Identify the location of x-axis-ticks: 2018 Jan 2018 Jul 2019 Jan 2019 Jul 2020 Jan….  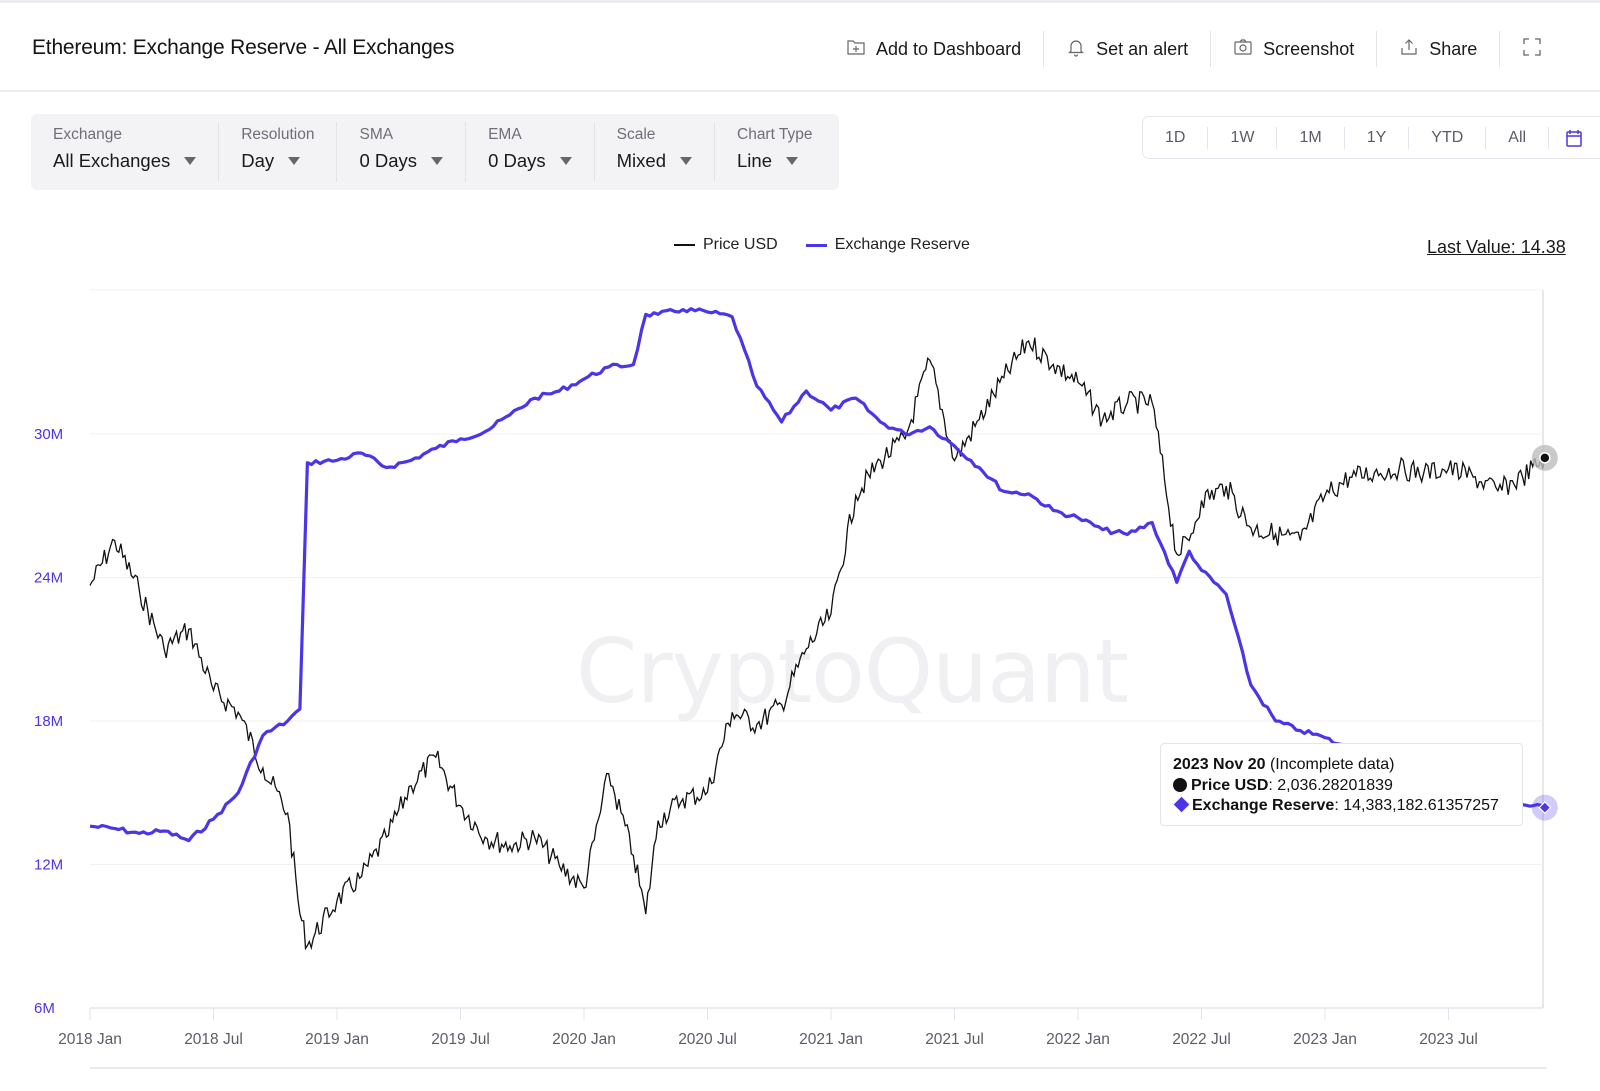
(768, 1028).